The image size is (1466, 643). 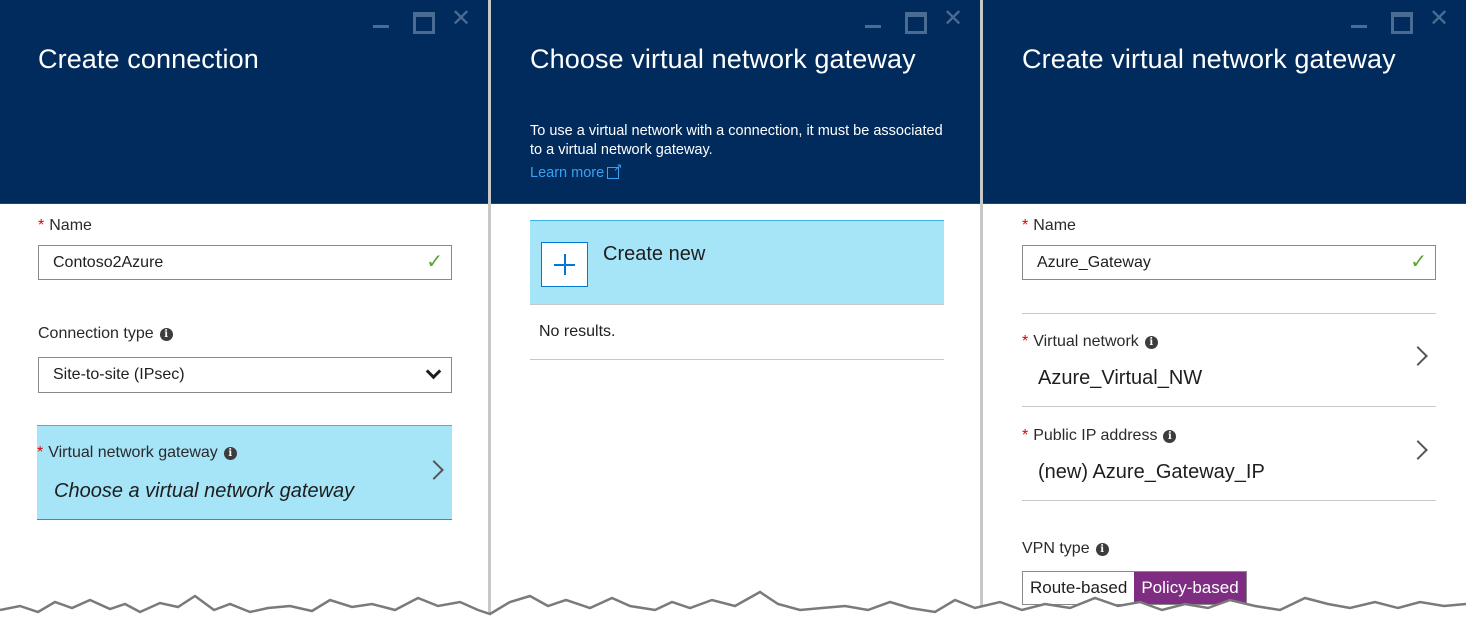 What do you see at coordinates (108, 262) in the screenshot?
I see `connection-name-value: Contoso2Azure` at bounding box center [108, 262].